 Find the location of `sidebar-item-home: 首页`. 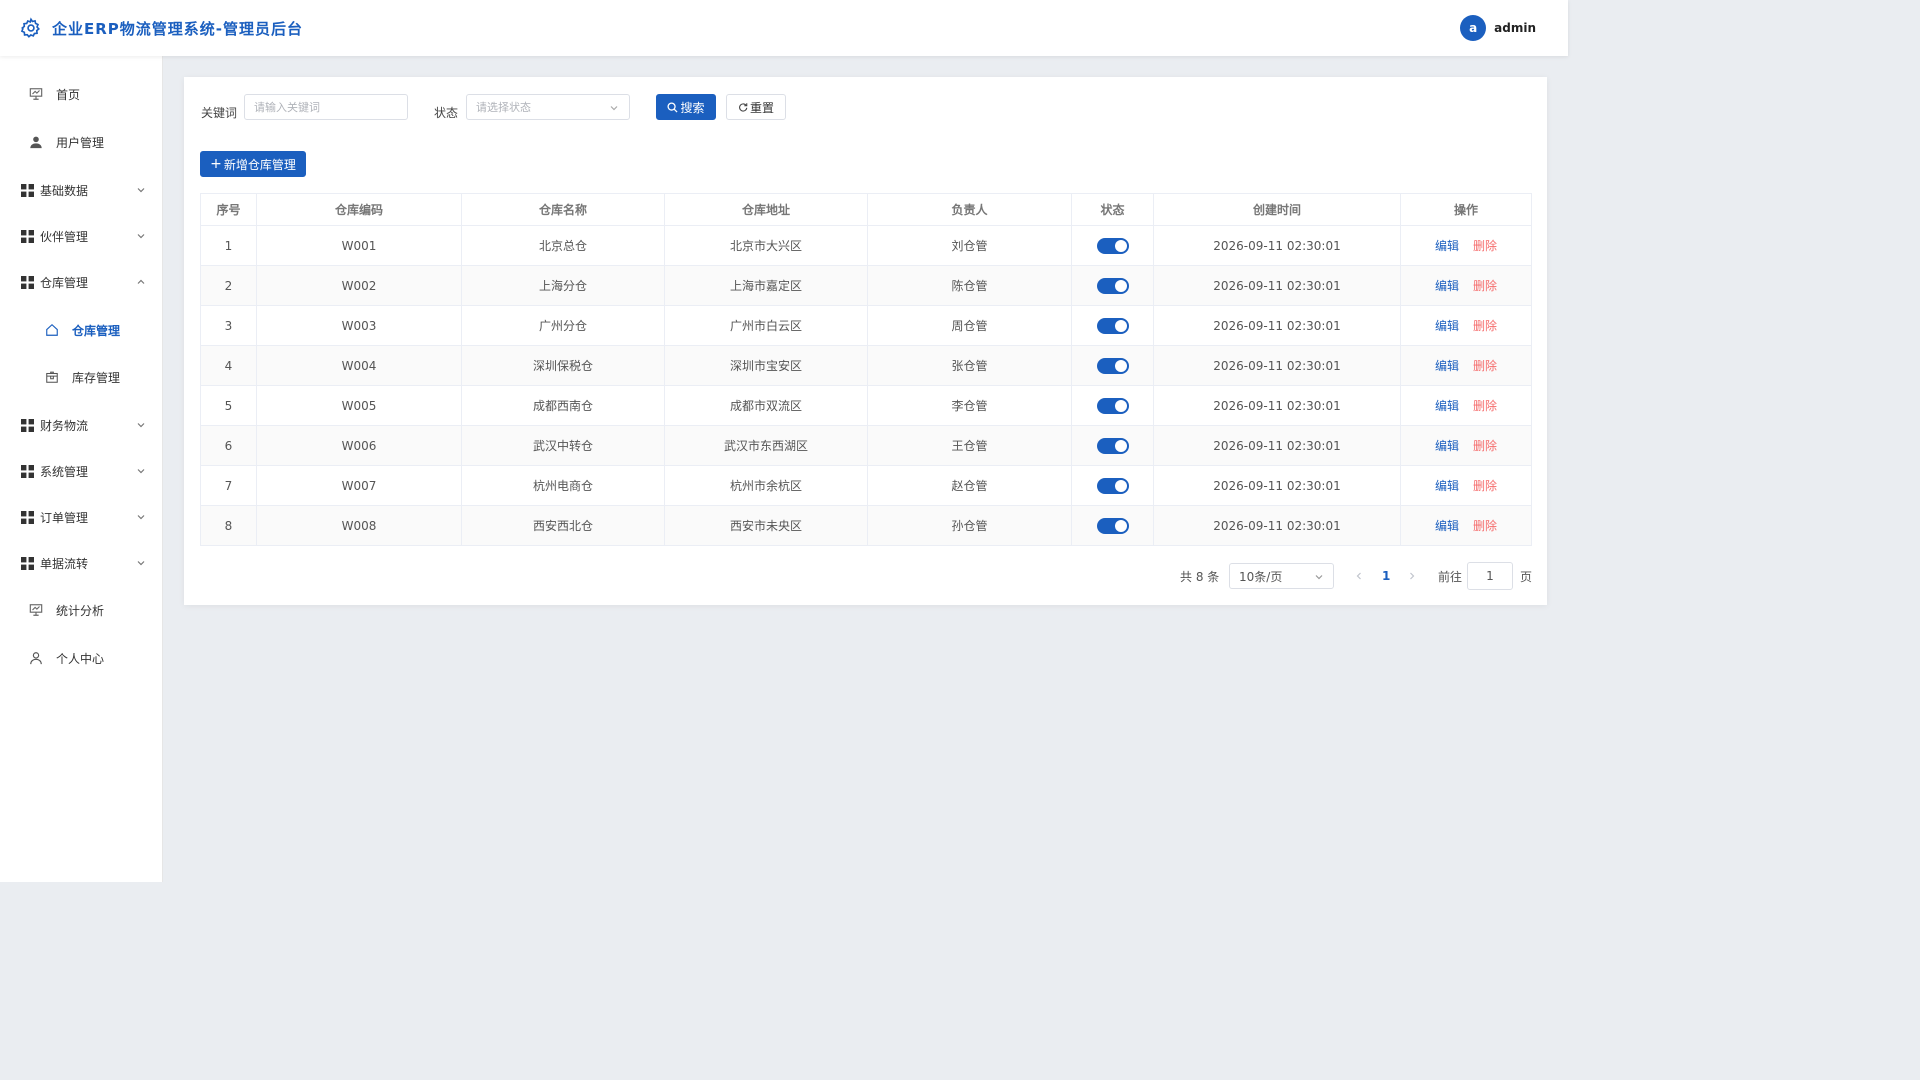

sidebar-item-home: 首页 is located at coordinates (81, 94).